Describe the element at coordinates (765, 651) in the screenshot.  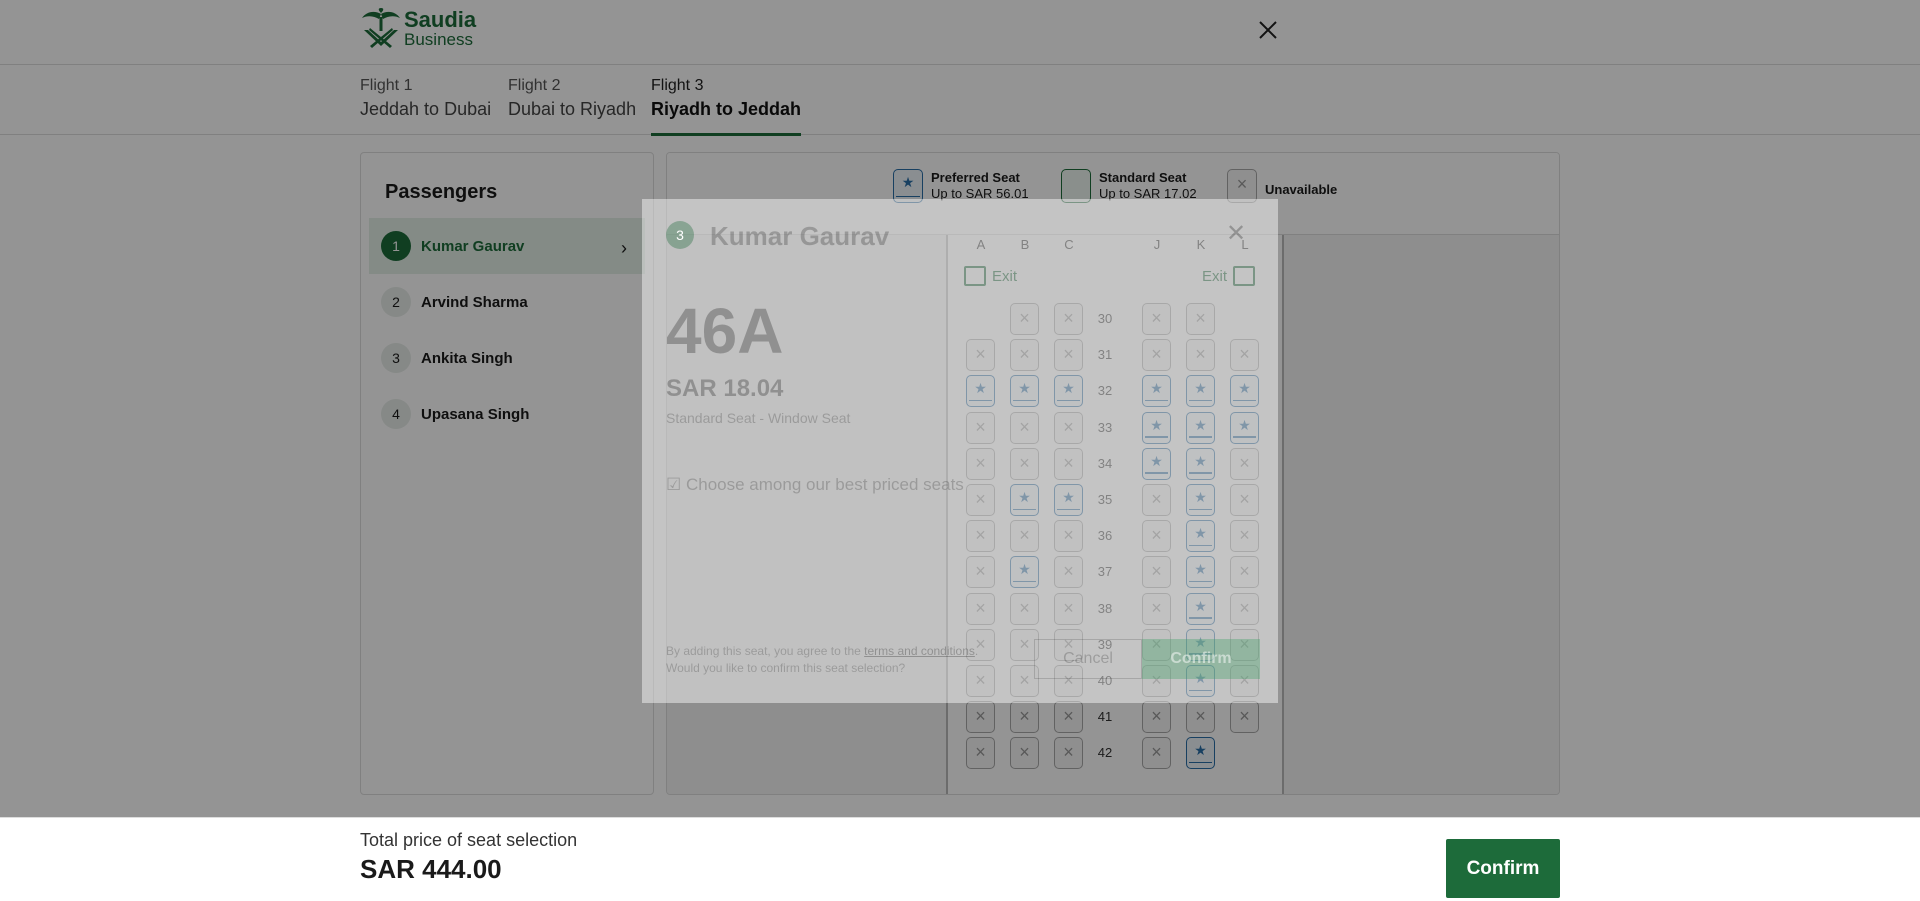
I see `terms-prefix: By adding this seat, you agree to the` at that location.